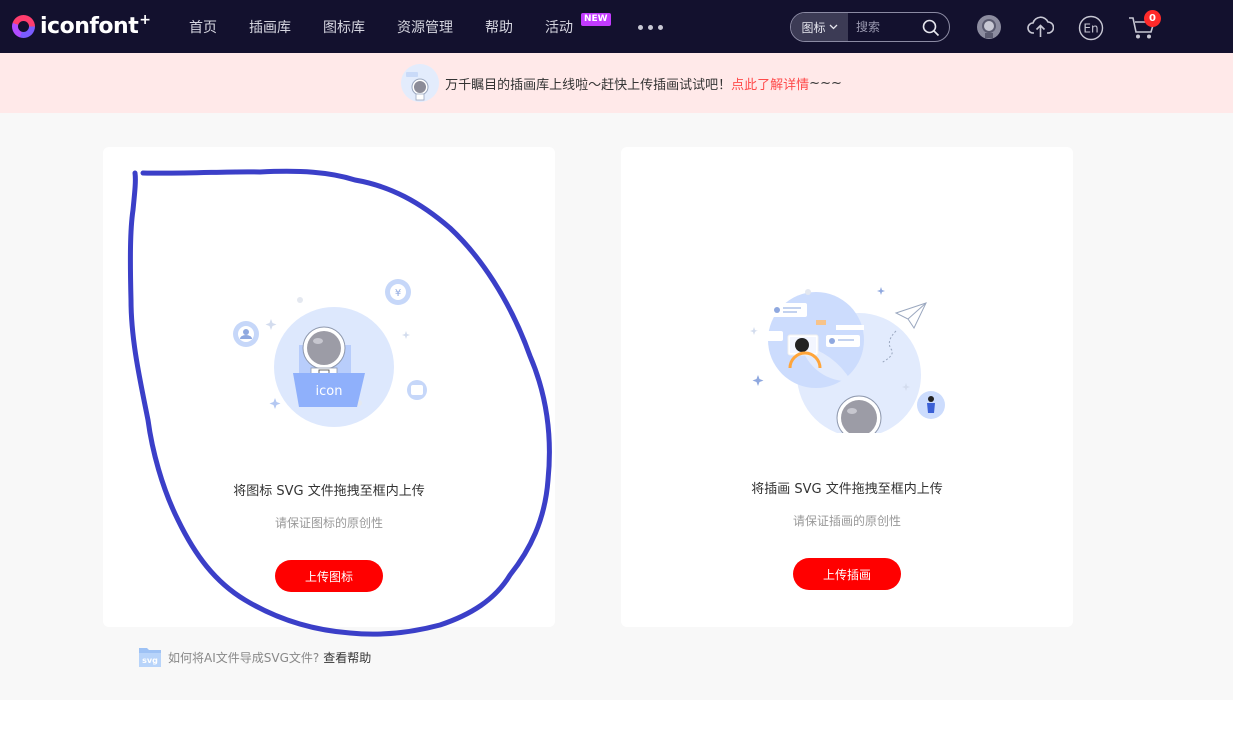 The image size is (1233, 735). Describe the element at coordinates (89, 26) in the screenshot. I see `logo-text: iconfont` at that location.